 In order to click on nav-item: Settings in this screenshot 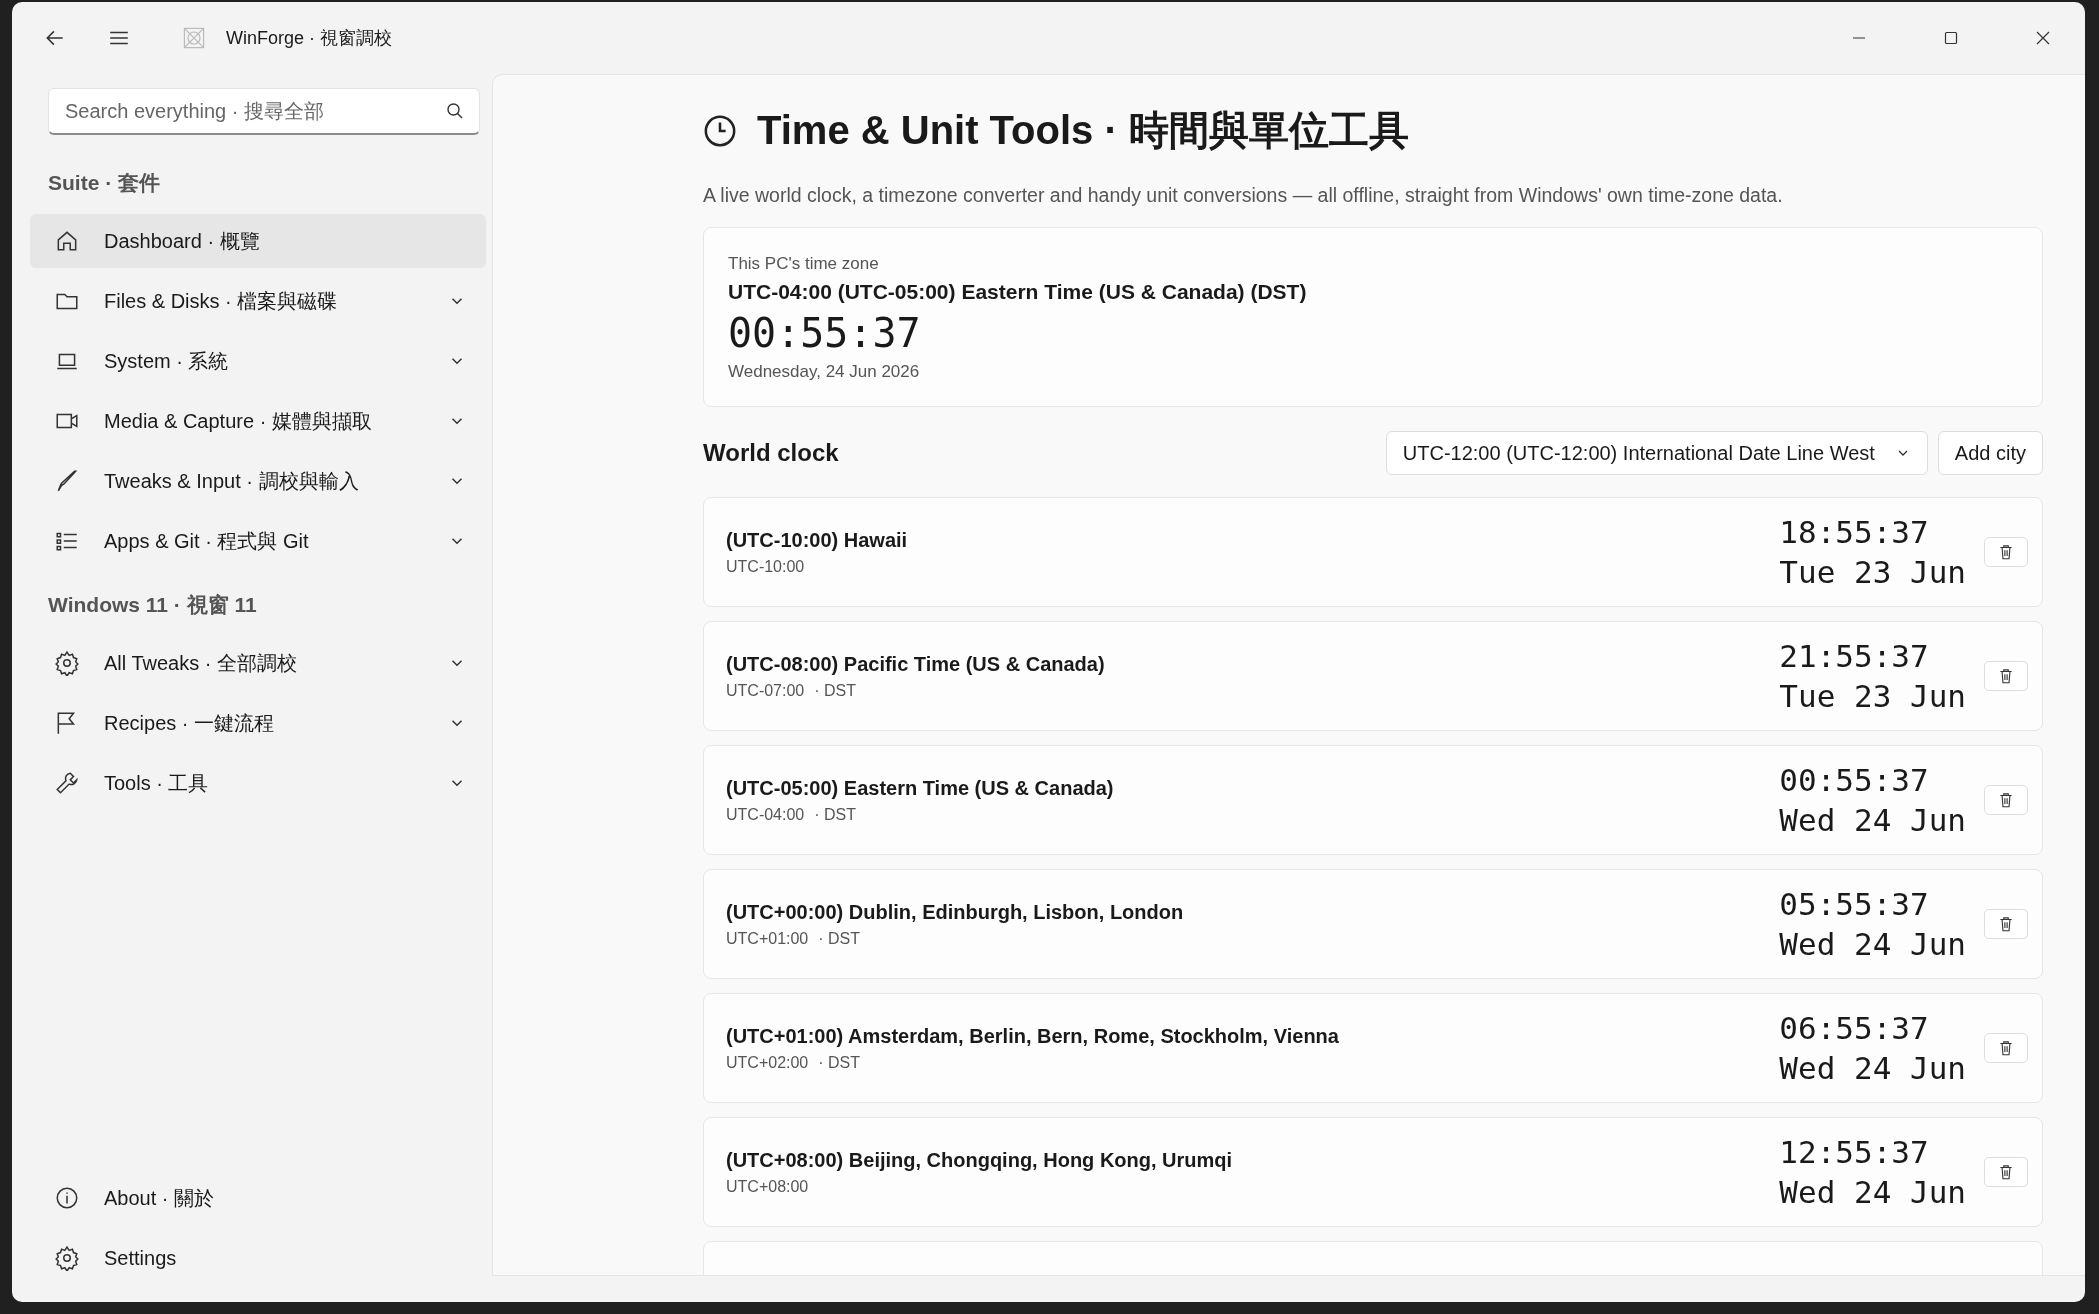, I will do `click(258, 1258)`.